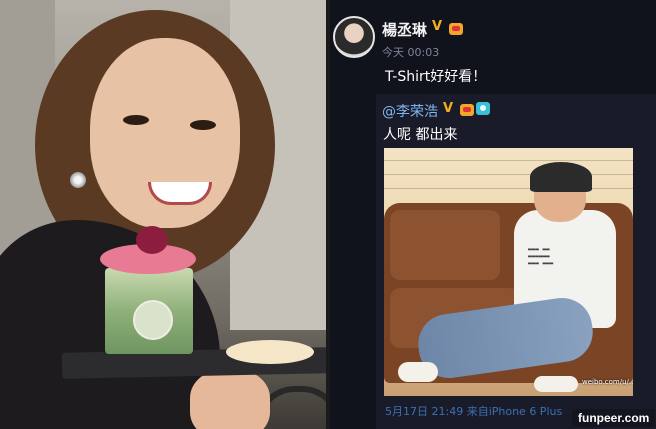 This screenshot has height=429, width=656. Describe the element at coordinates (445, 245) in the screenshot. I see `sofa-cushion` at that location.